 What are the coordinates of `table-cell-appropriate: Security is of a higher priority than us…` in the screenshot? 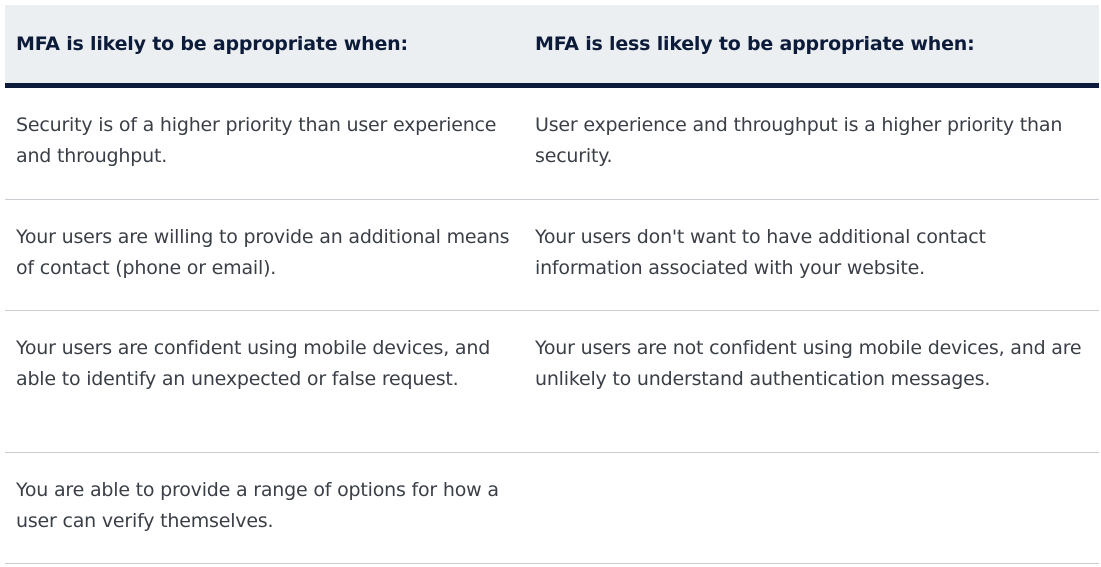 It's located at (256, 140).